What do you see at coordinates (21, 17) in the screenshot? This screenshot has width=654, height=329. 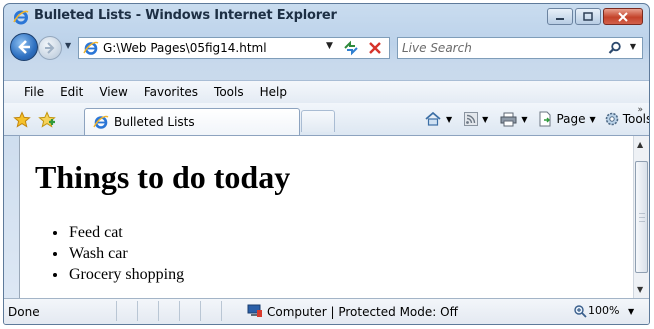 I see `ie-logo-icon` at bounding box center [21, 17].